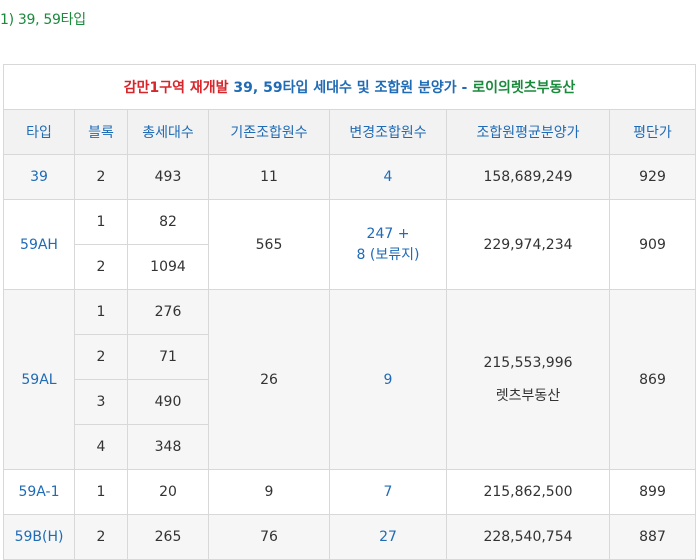 The width and height of the screenshot is (696, 560). Describe the element at coordinates (269, 244) in the screenshot. I see `orig-members-cell: 565` at that location.